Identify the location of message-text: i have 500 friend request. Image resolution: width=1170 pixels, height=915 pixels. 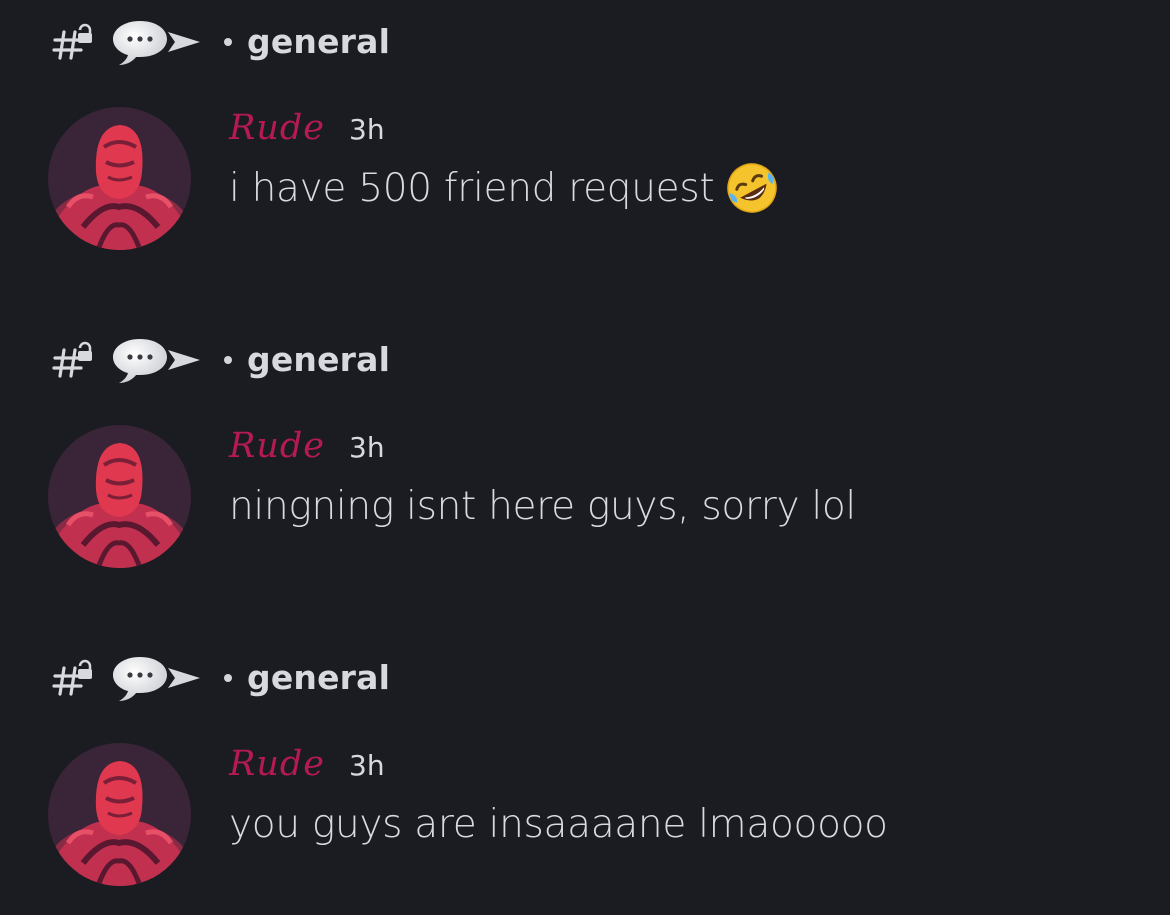
(472, 188).